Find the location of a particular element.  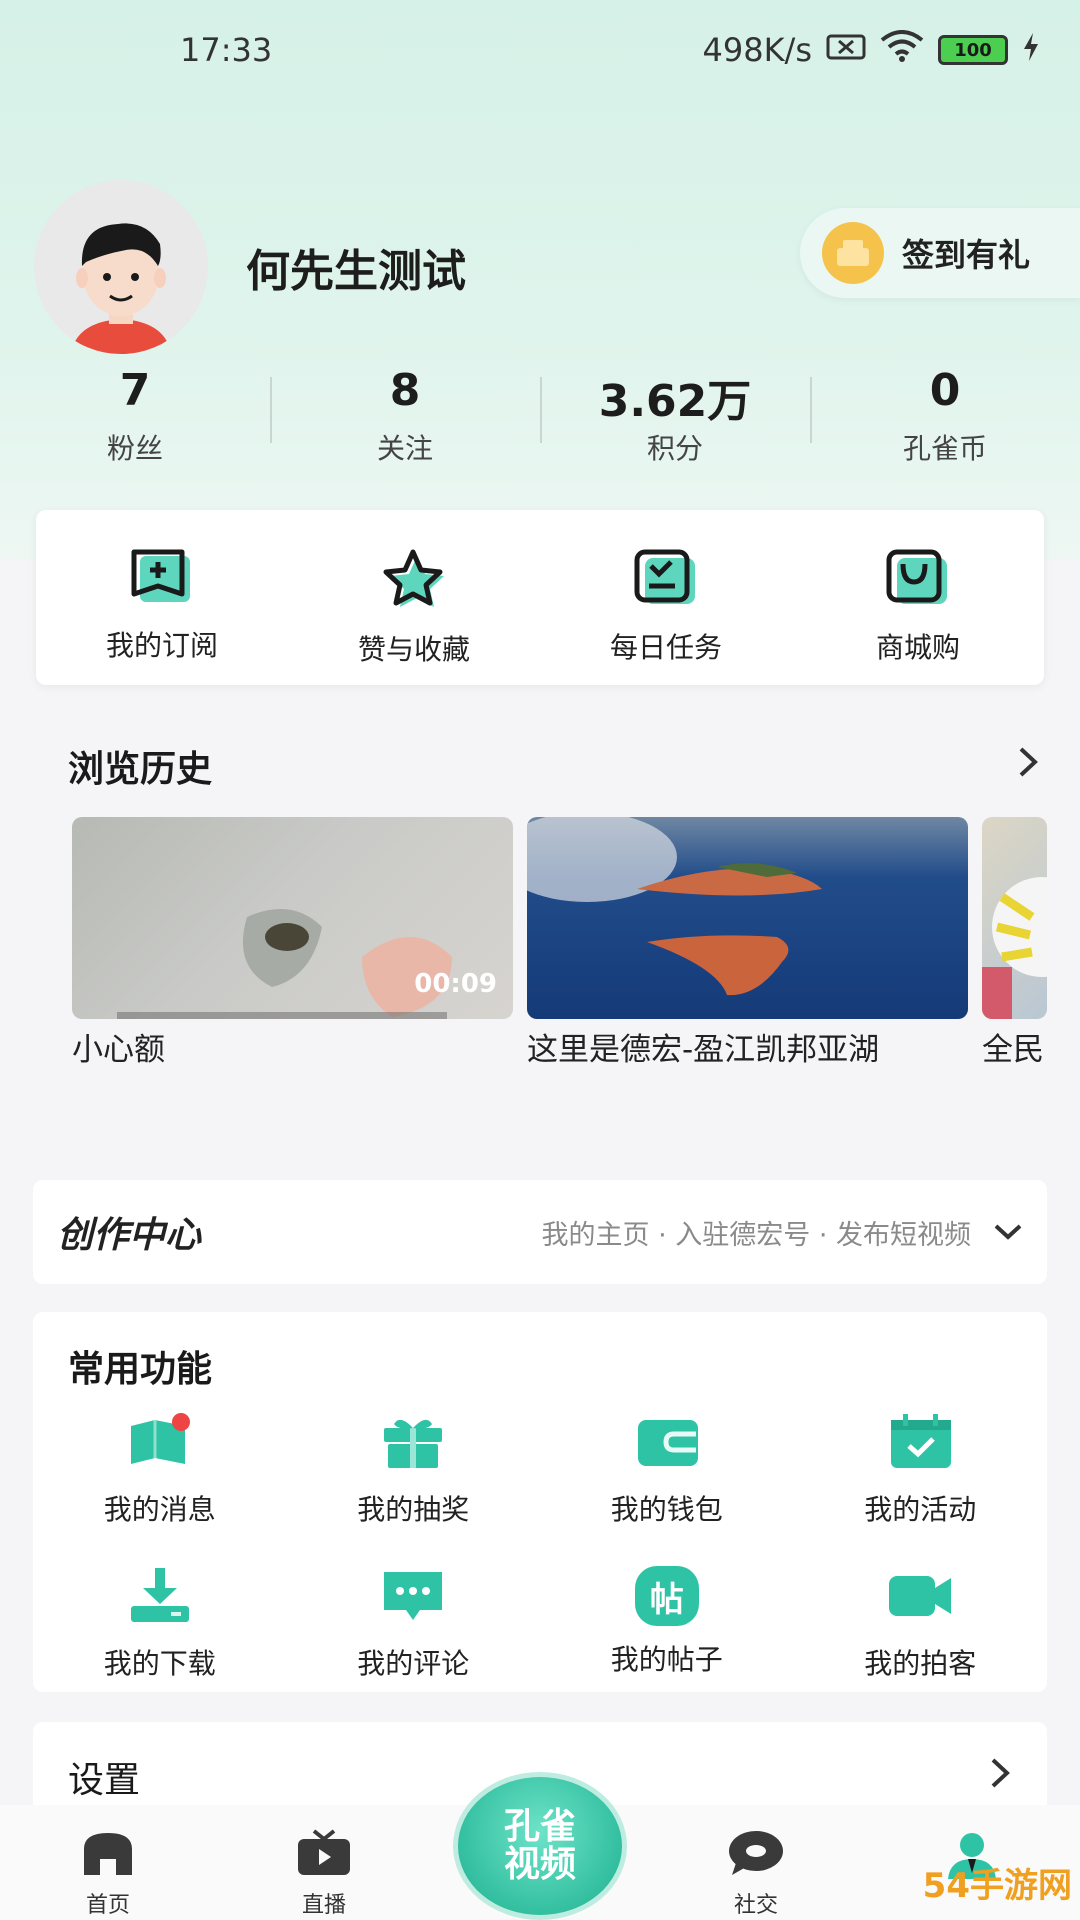

charging-icon is located at coordinates (1031, 50).